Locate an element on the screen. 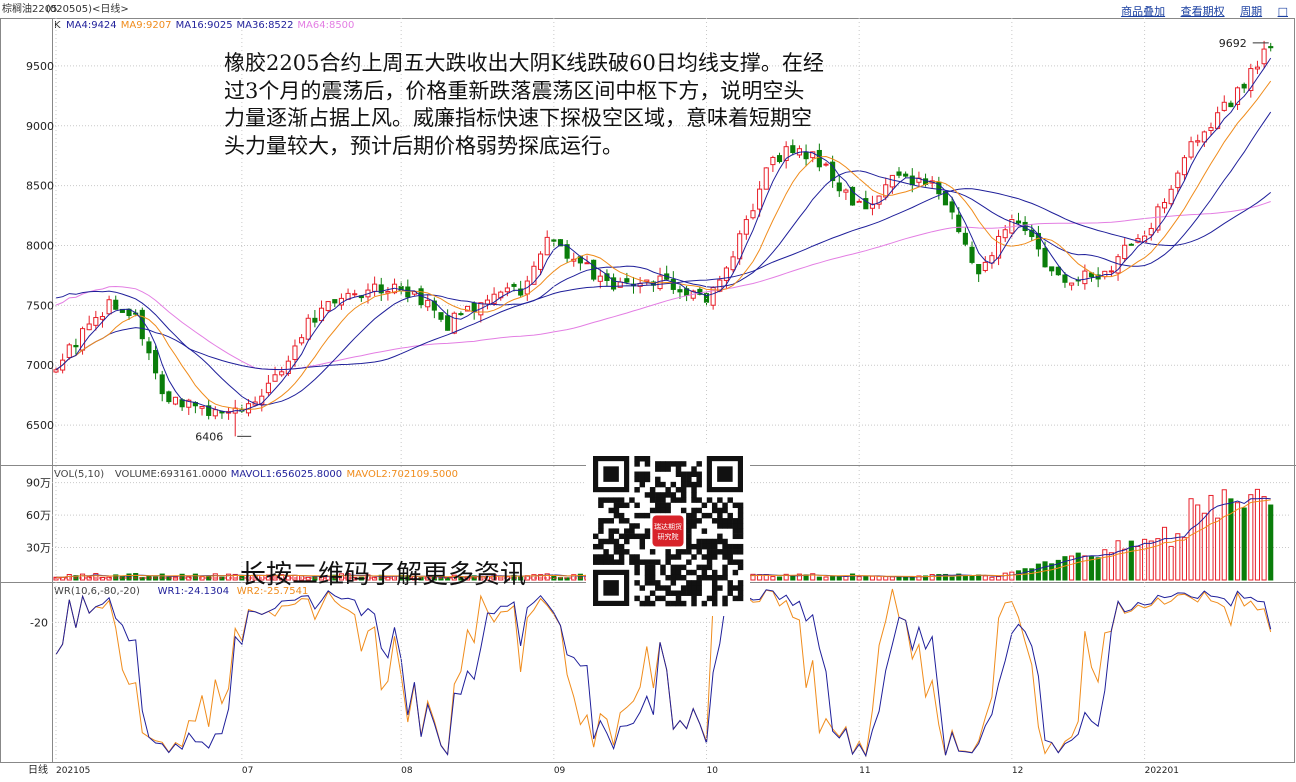 The image size is (1296, 782). low-marker-label: 6406 is located at coordinates (209, 436).